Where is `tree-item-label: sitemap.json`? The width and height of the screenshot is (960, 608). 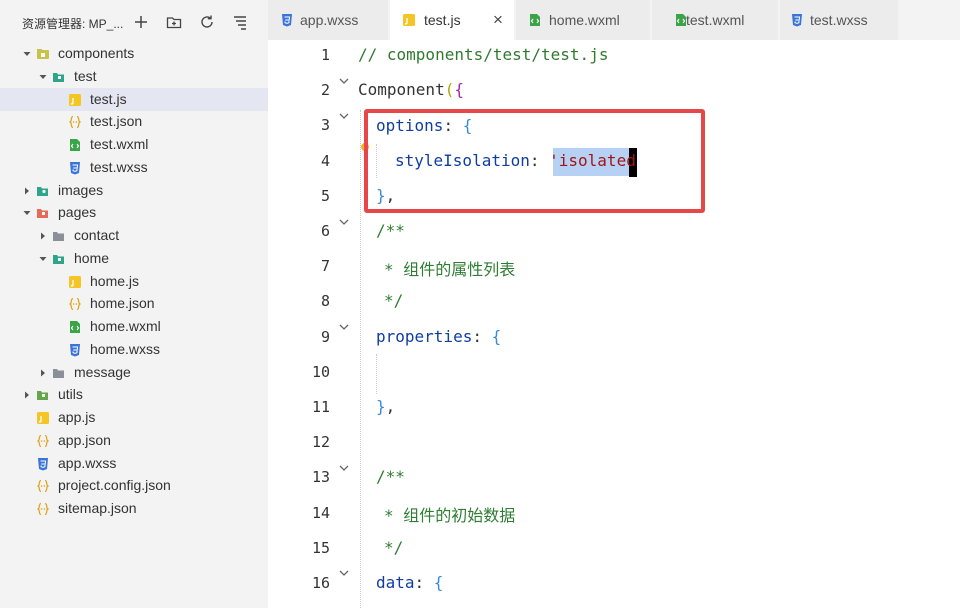 tree-item-label: sitemap.json is located at coordinates (97, 508).